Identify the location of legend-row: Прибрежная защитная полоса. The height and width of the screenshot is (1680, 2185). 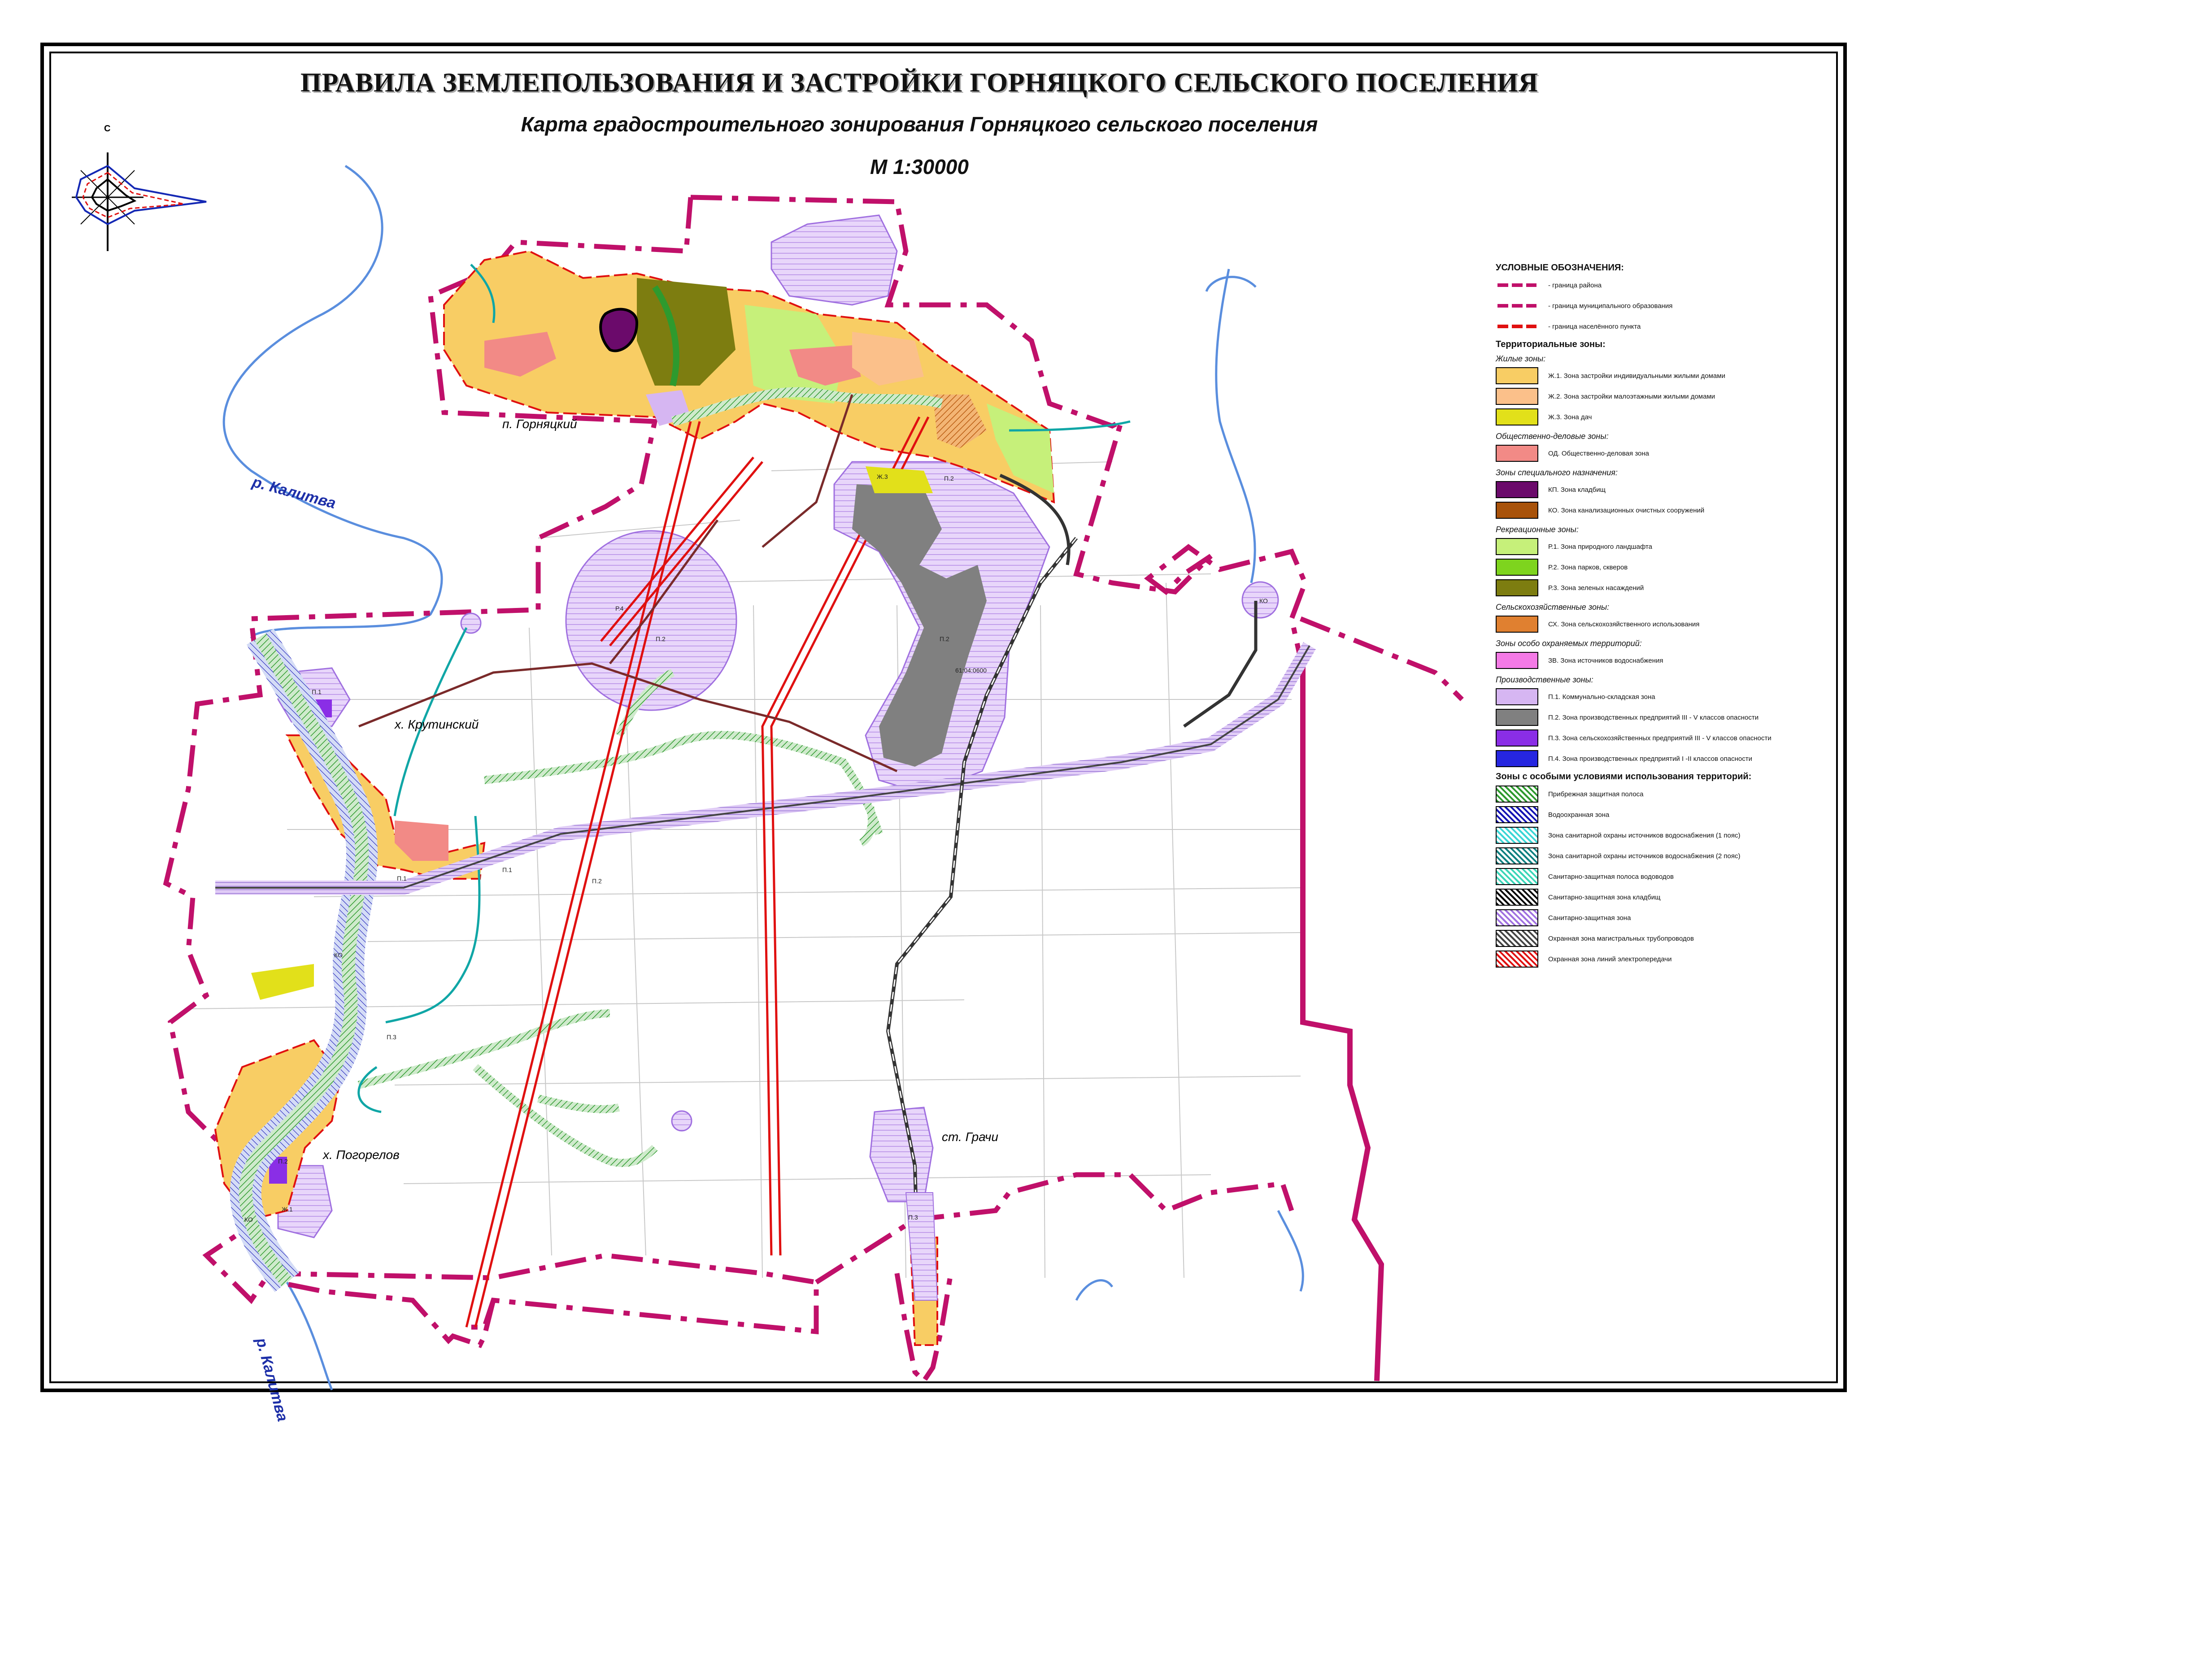
(1653, 794).